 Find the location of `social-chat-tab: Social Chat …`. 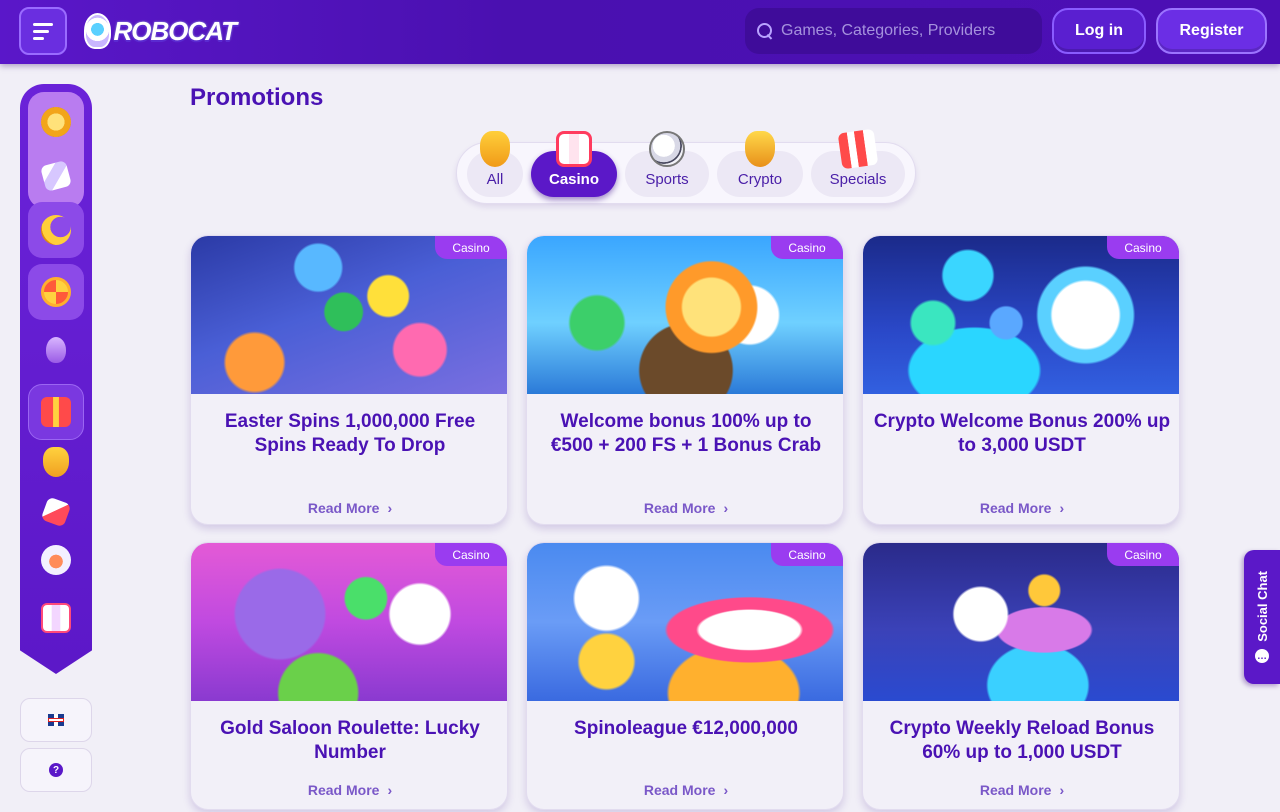

social-chat-tab: Social Chat … is located at coordinates (1262, 617).